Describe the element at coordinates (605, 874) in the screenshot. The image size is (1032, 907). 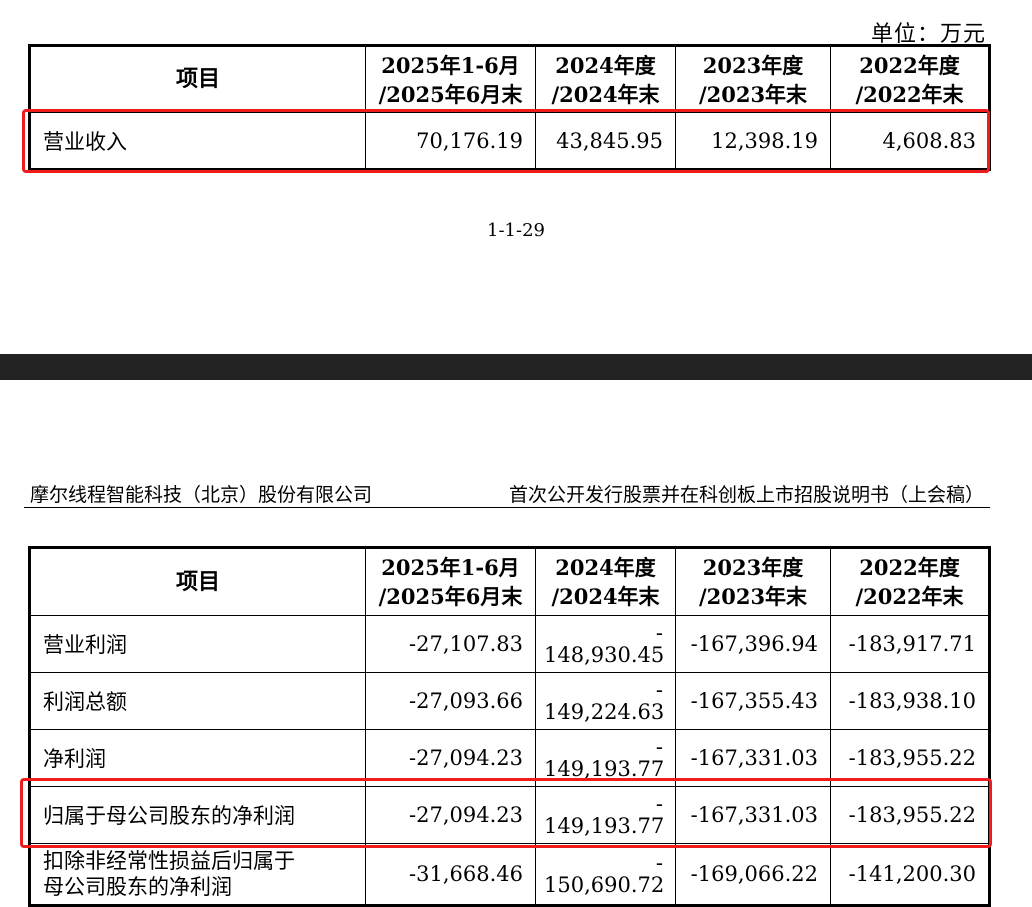
I see `cell-2024: -150,690.72` at that location.